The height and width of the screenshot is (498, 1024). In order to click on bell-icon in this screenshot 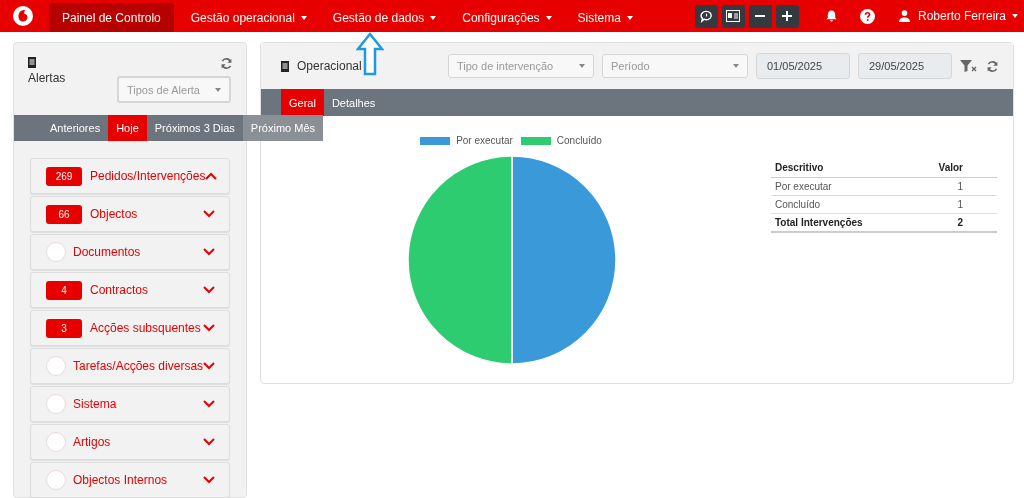, I will do `click(831, 16)`.